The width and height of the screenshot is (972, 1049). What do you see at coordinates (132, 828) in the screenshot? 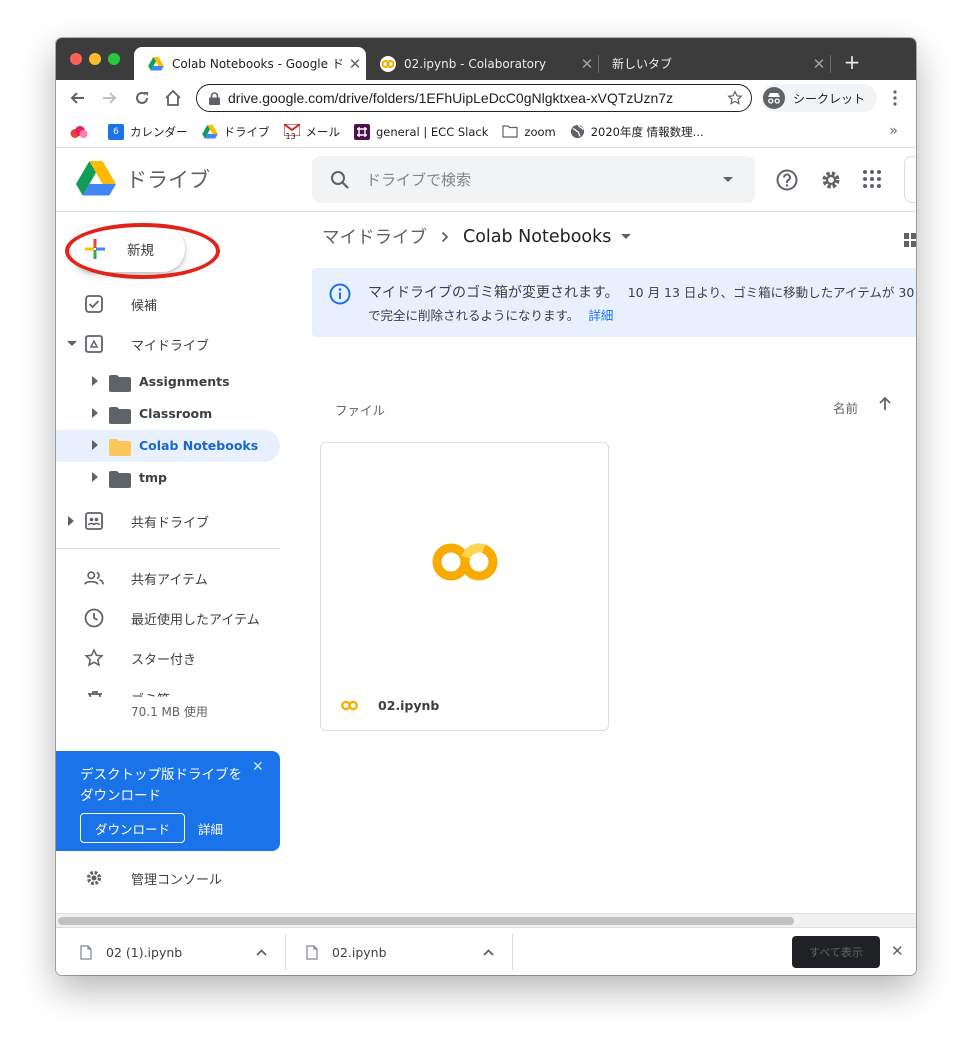
I see `promo-download-button: ダウンロード` at bounding box center [132, 828].